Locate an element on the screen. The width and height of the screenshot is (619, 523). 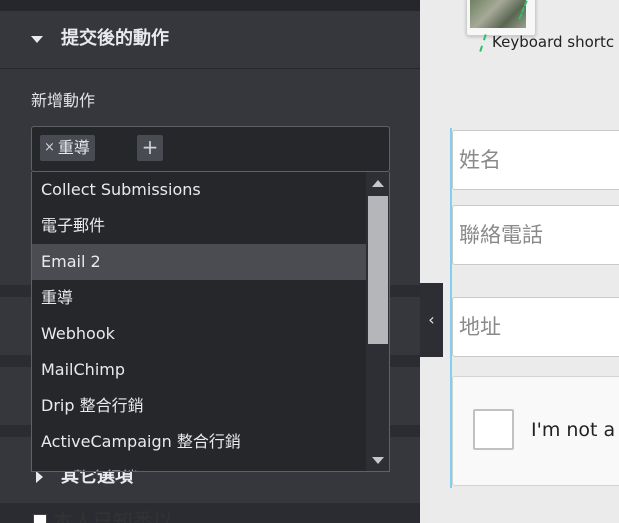
add-action-label: 新增動作 is located at coordinates (63, 100).